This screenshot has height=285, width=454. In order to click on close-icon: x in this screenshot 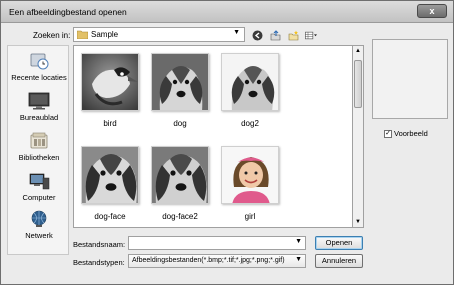, I will do `click(432, 11)`.